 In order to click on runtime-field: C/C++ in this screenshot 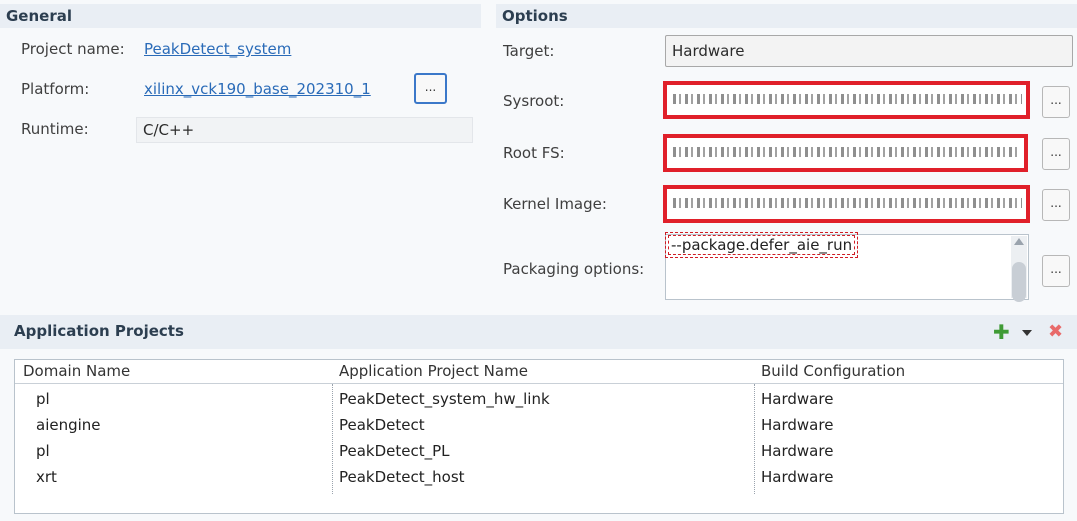, I will do `click(304, 130)`.